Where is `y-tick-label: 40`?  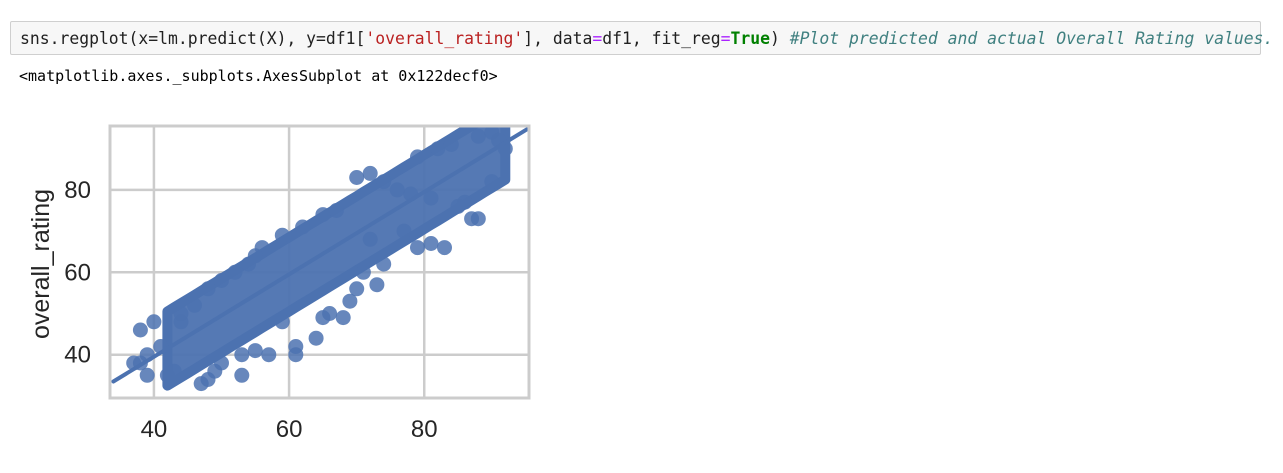 y-tick-label: 40 is located at coordinates (77, 355).